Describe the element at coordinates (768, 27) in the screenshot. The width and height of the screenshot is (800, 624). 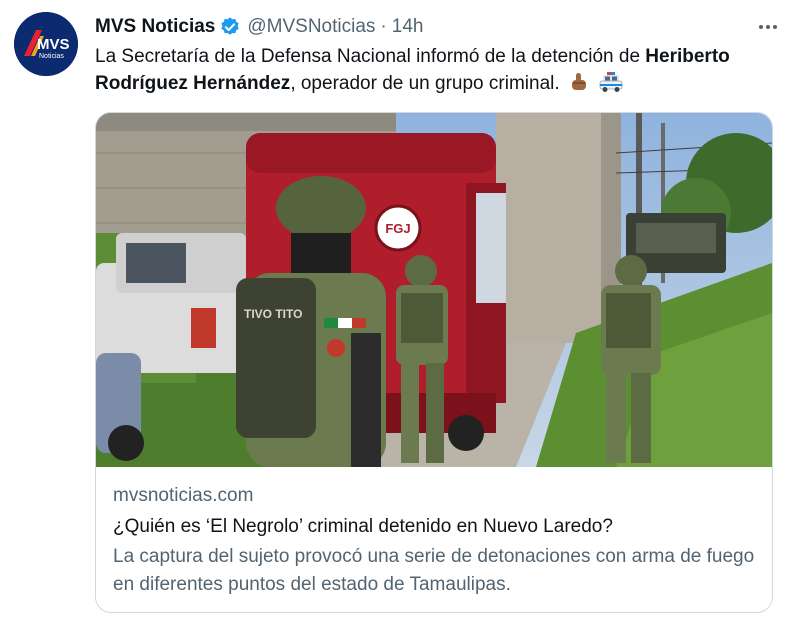
I see `more-options-icon` at that location.